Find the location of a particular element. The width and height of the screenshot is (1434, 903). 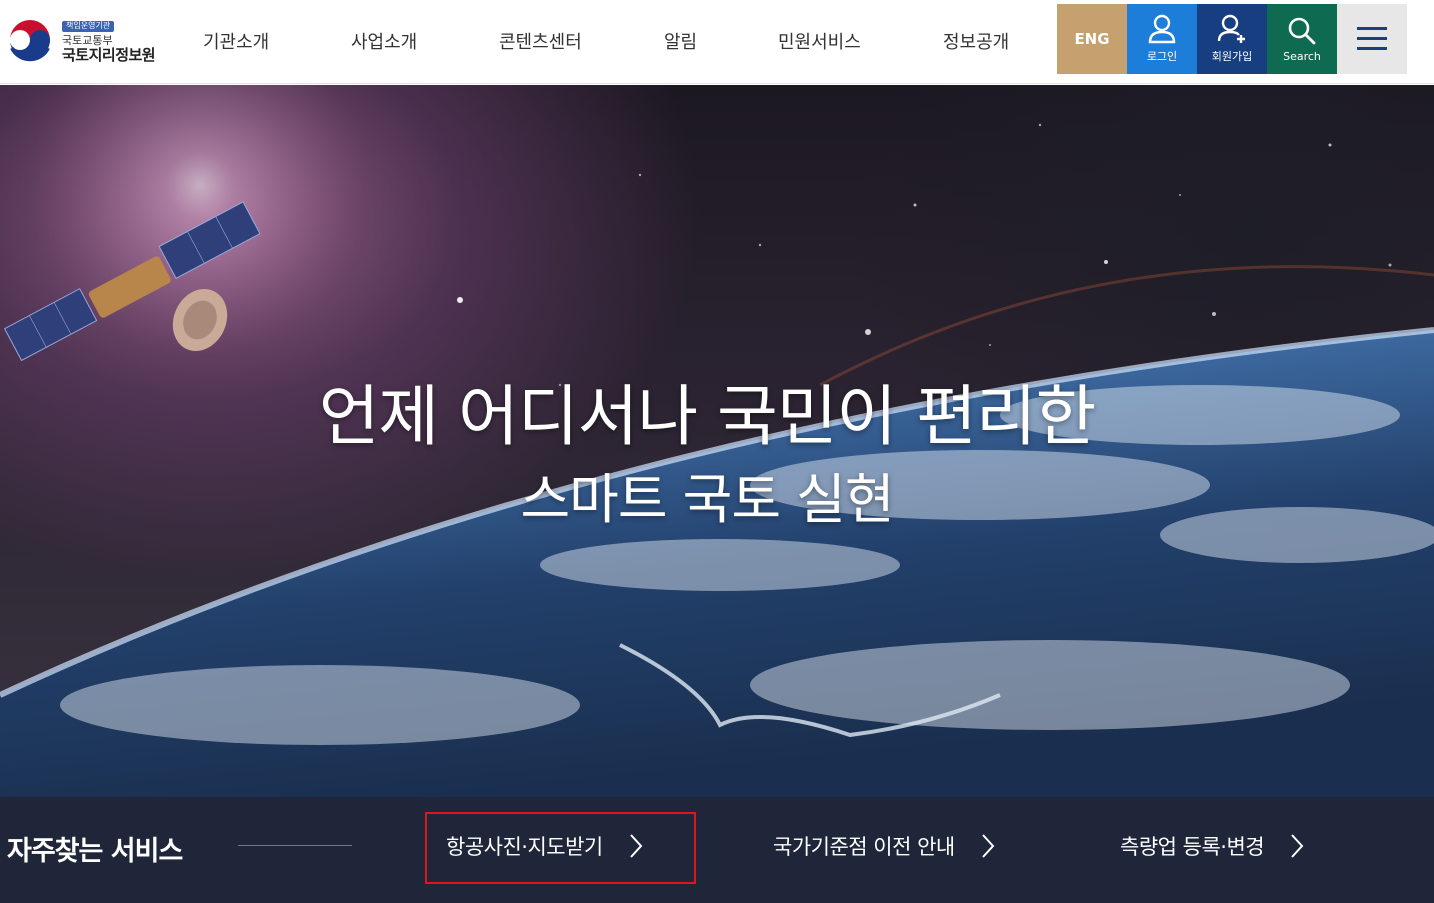

nav-item-disclosure: 정보공개 is located at coordinates (976, 41).